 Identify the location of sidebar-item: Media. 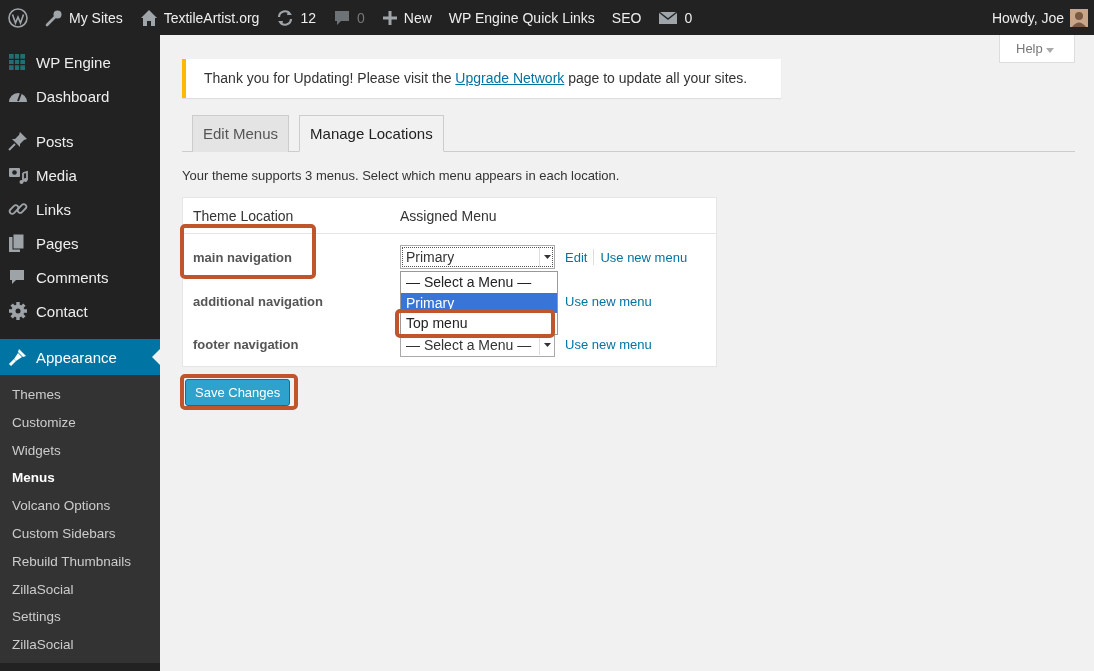
(80, 175).